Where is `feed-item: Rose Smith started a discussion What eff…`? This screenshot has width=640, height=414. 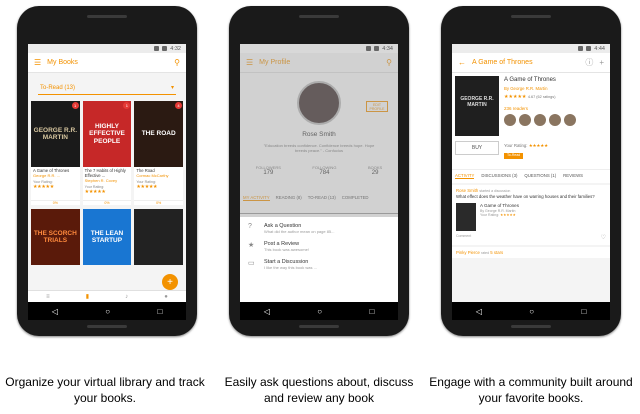 feed-item: Rose Smith started a discussion What eff… is located at coordinates (531, 215).